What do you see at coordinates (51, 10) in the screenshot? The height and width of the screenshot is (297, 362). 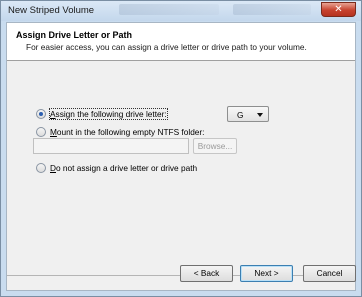 I see `window-title: New Striped Volume` at bounding box center [51, 10].